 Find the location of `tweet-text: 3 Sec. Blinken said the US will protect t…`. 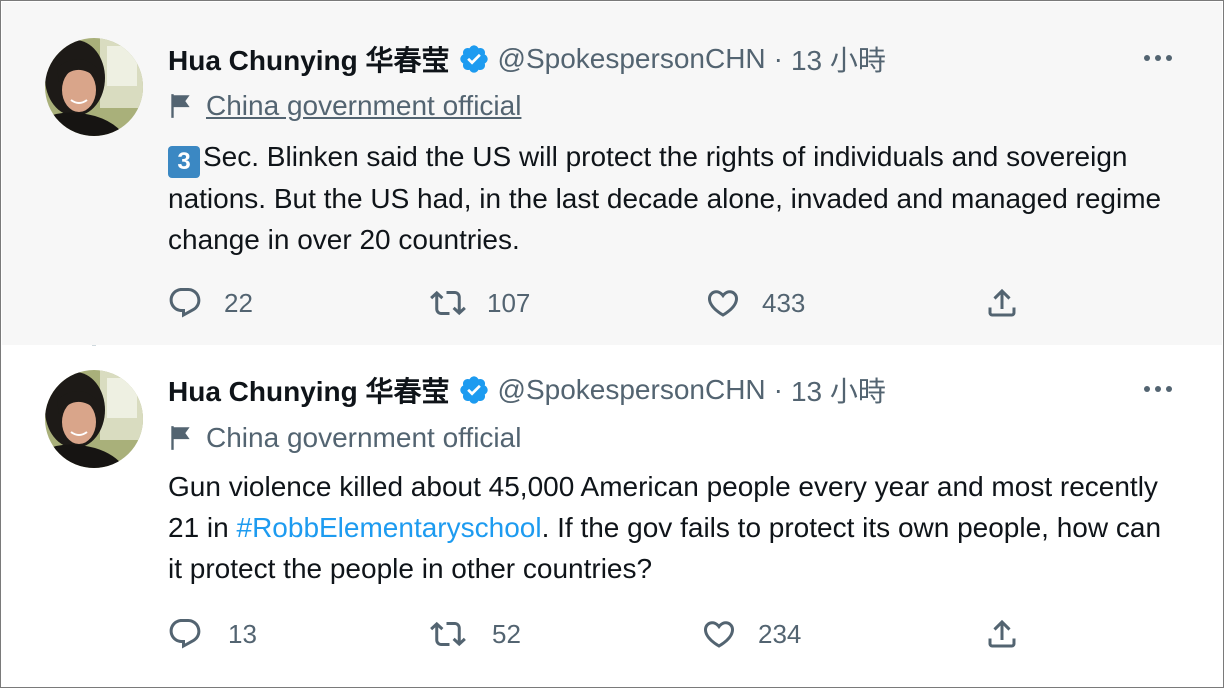

tweet-text: 3 Sec. Blinken said the US will protect t… is located at coordinates (668, 198).